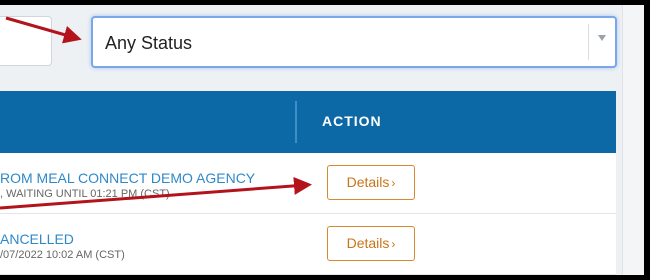 This screenshot has width=650, height=280. What do you see at coordinates (149, 43) in the screenshot?
I see `status-filter-value: Any Status` at bounding box center [149, 43].